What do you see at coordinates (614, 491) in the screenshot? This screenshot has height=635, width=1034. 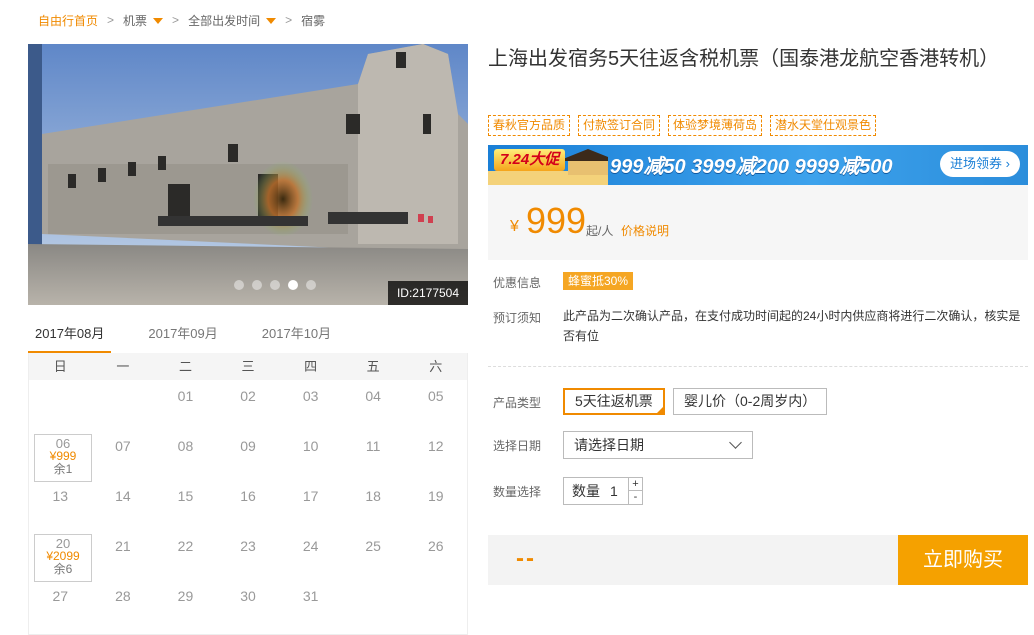 I see `quantity-value: 1` at bounding box center [614, 491].